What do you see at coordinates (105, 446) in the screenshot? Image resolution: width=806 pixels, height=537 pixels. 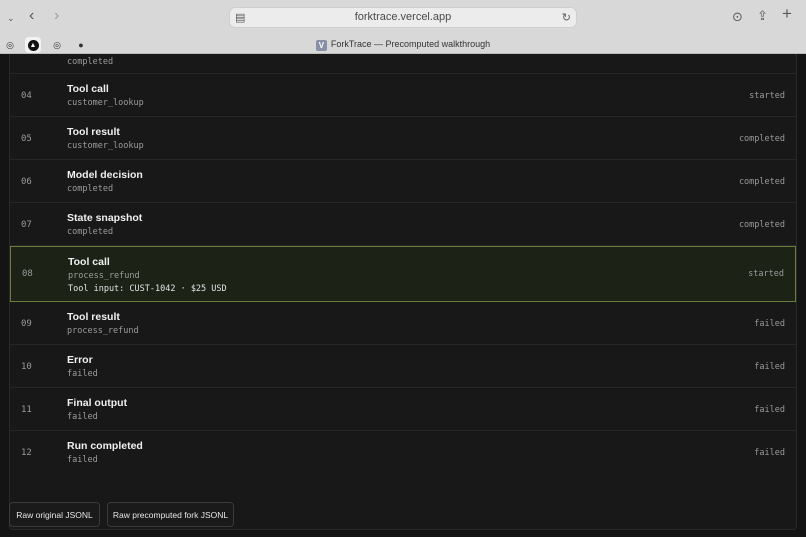 I see `event-title: Run completed` at bounding box center [105, 446].